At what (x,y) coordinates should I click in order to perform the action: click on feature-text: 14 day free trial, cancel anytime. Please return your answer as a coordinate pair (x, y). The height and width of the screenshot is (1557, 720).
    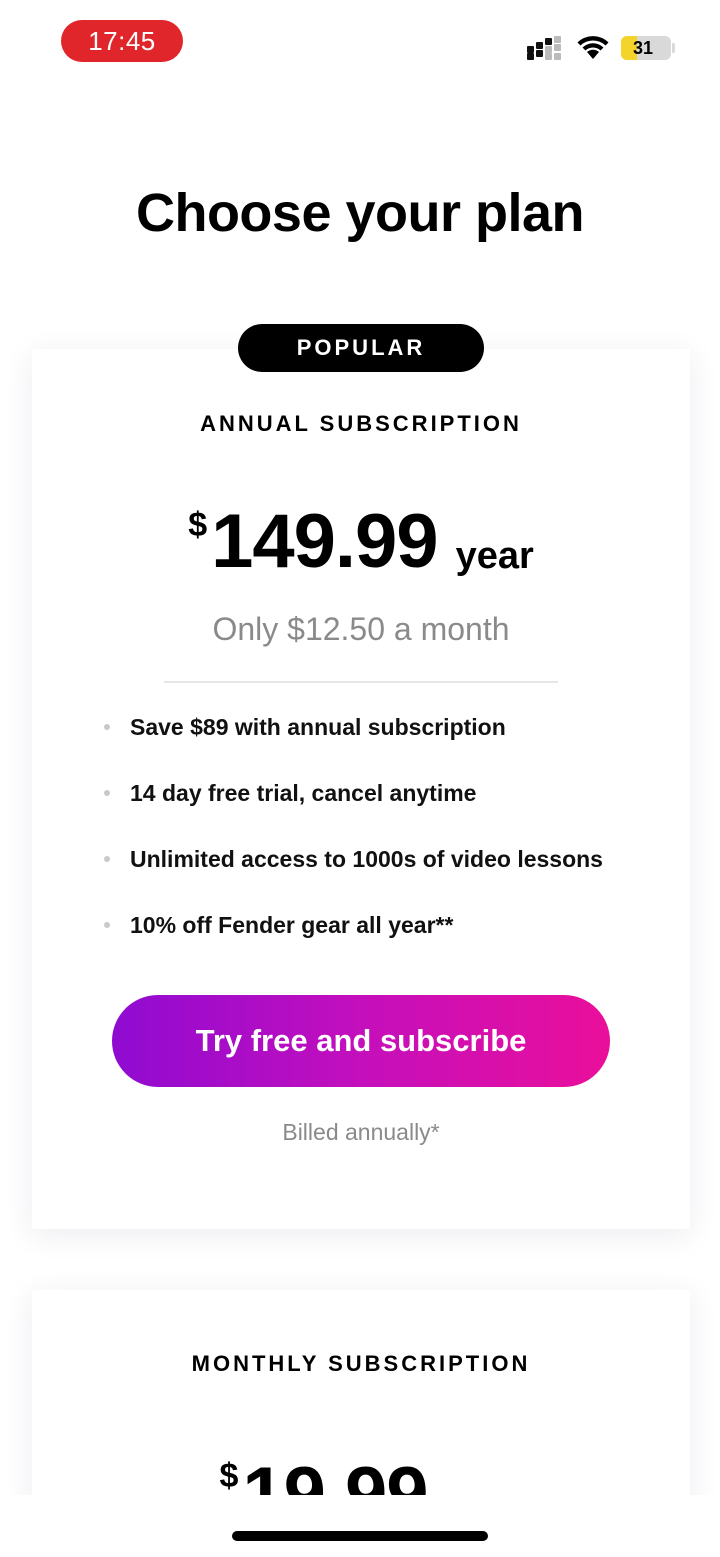
    Looking at the image, I should click on (303, 793).